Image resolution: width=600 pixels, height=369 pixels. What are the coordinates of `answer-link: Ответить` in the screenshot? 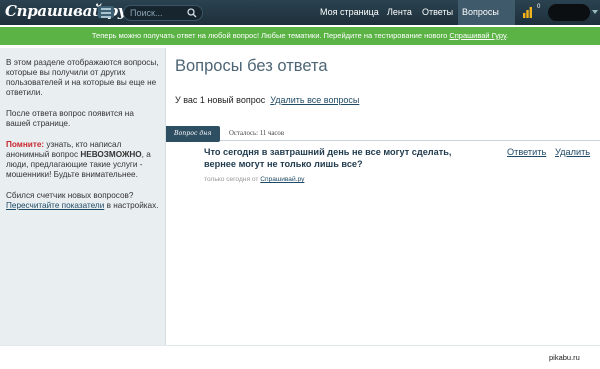 It's located at (526, 152).